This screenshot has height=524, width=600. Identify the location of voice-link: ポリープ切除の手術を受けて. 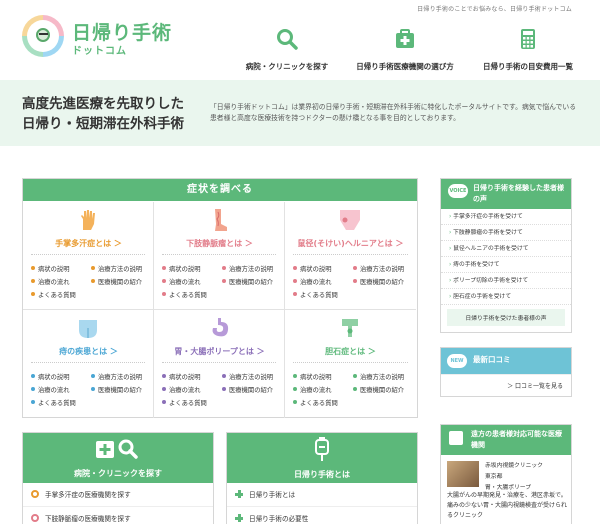
(506, 281).